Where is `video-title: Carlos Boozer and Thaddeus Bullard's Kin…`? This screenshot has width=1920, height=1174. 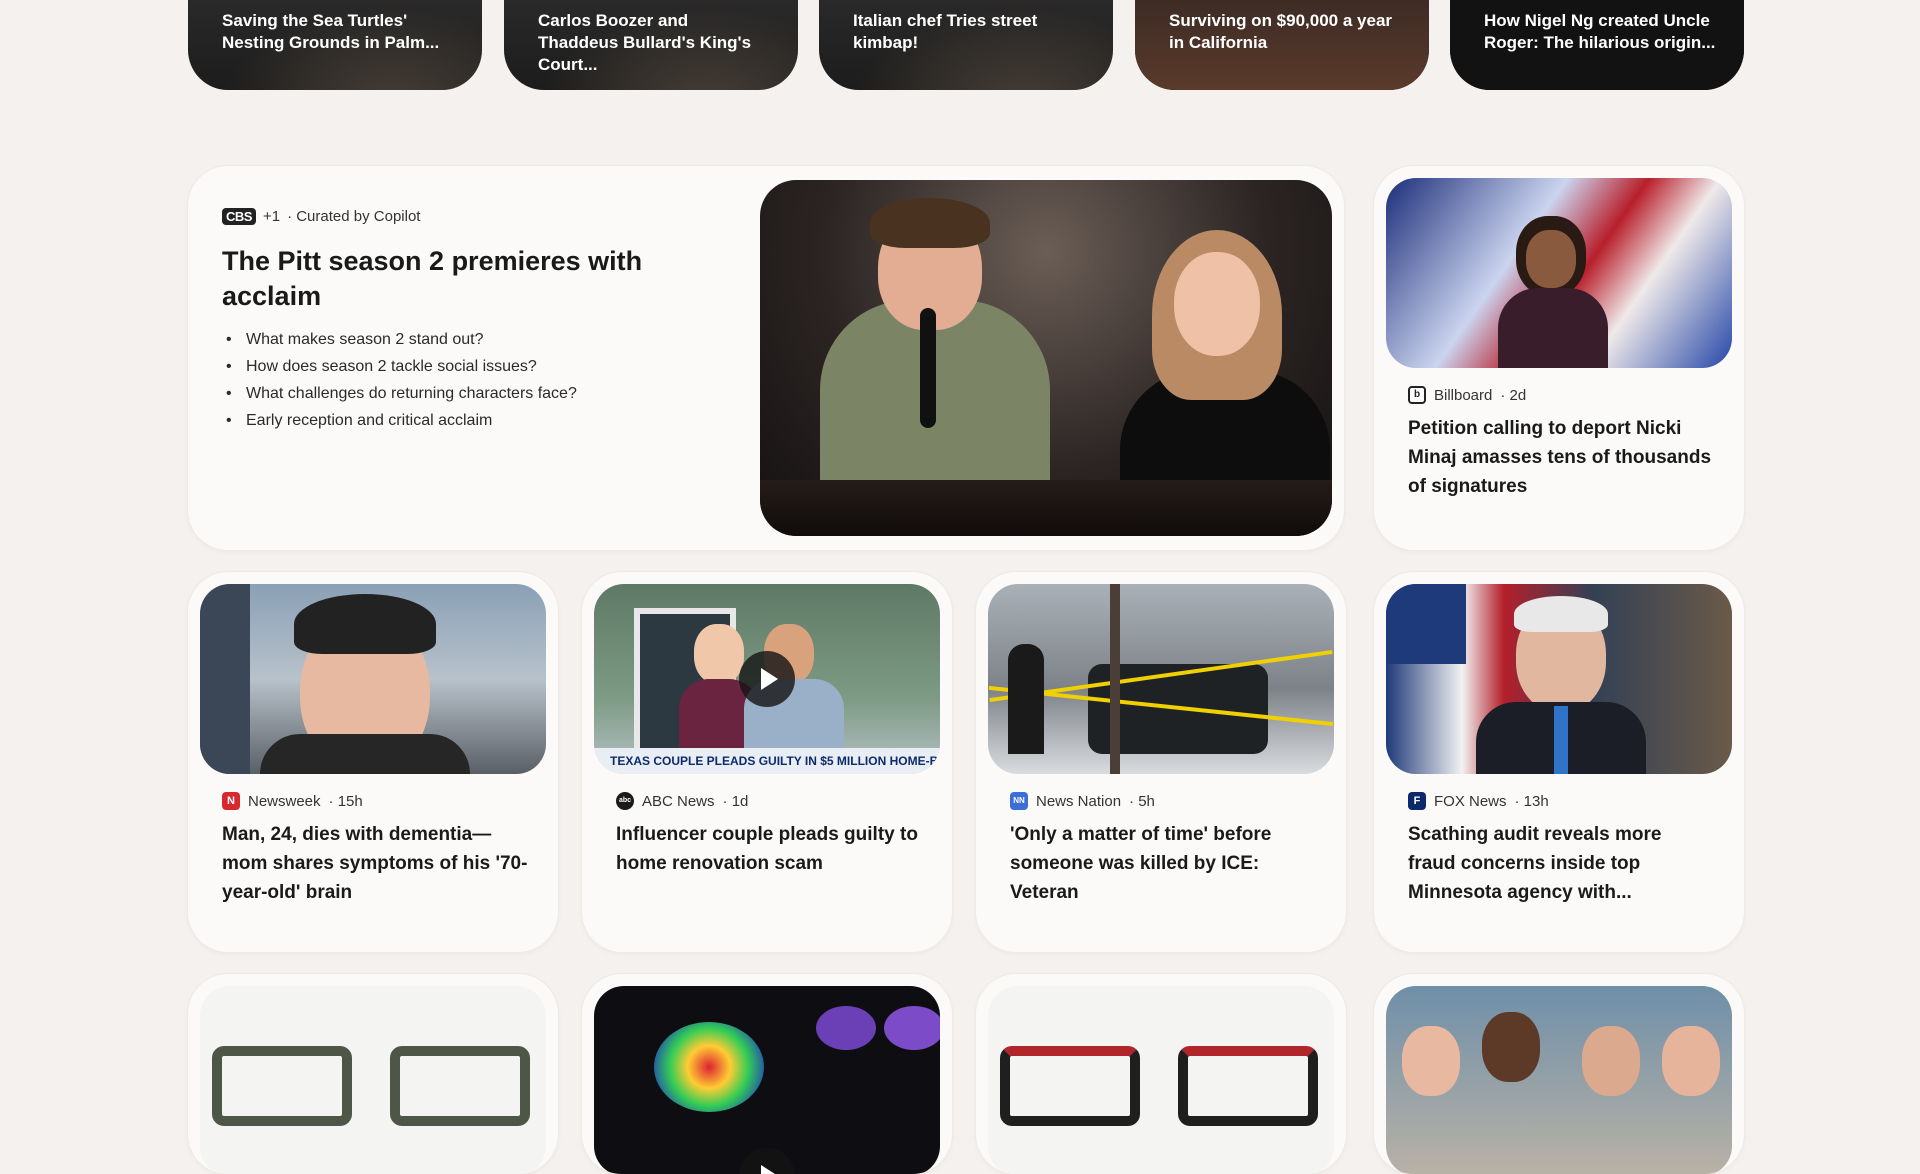 video-title: Carlos Boozer and Thaddeus Bullard's Kin… is located at coordinates (645, 42).